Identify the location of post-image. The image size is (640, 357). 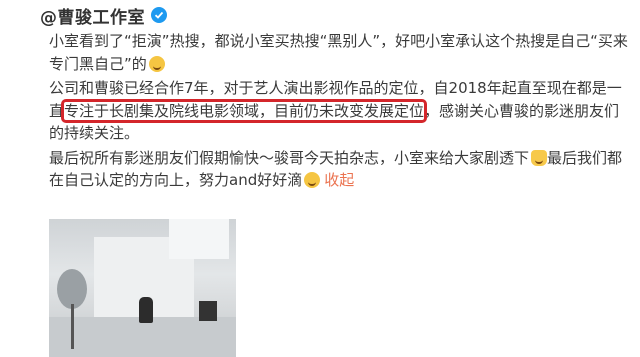
(142, 288).